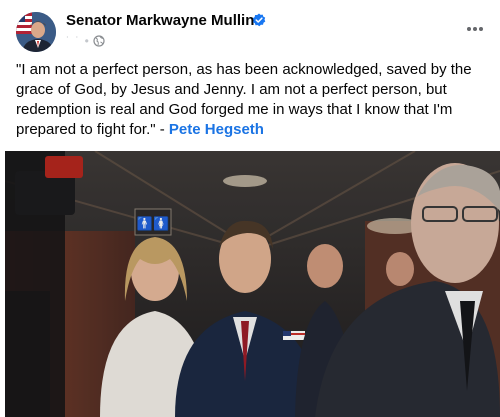 The height and width of the screenshot is (417, 500). What do you see at coordinates (99, 41) in the screenshot?
I see `globe-icon` at bounding box center [99, 41].